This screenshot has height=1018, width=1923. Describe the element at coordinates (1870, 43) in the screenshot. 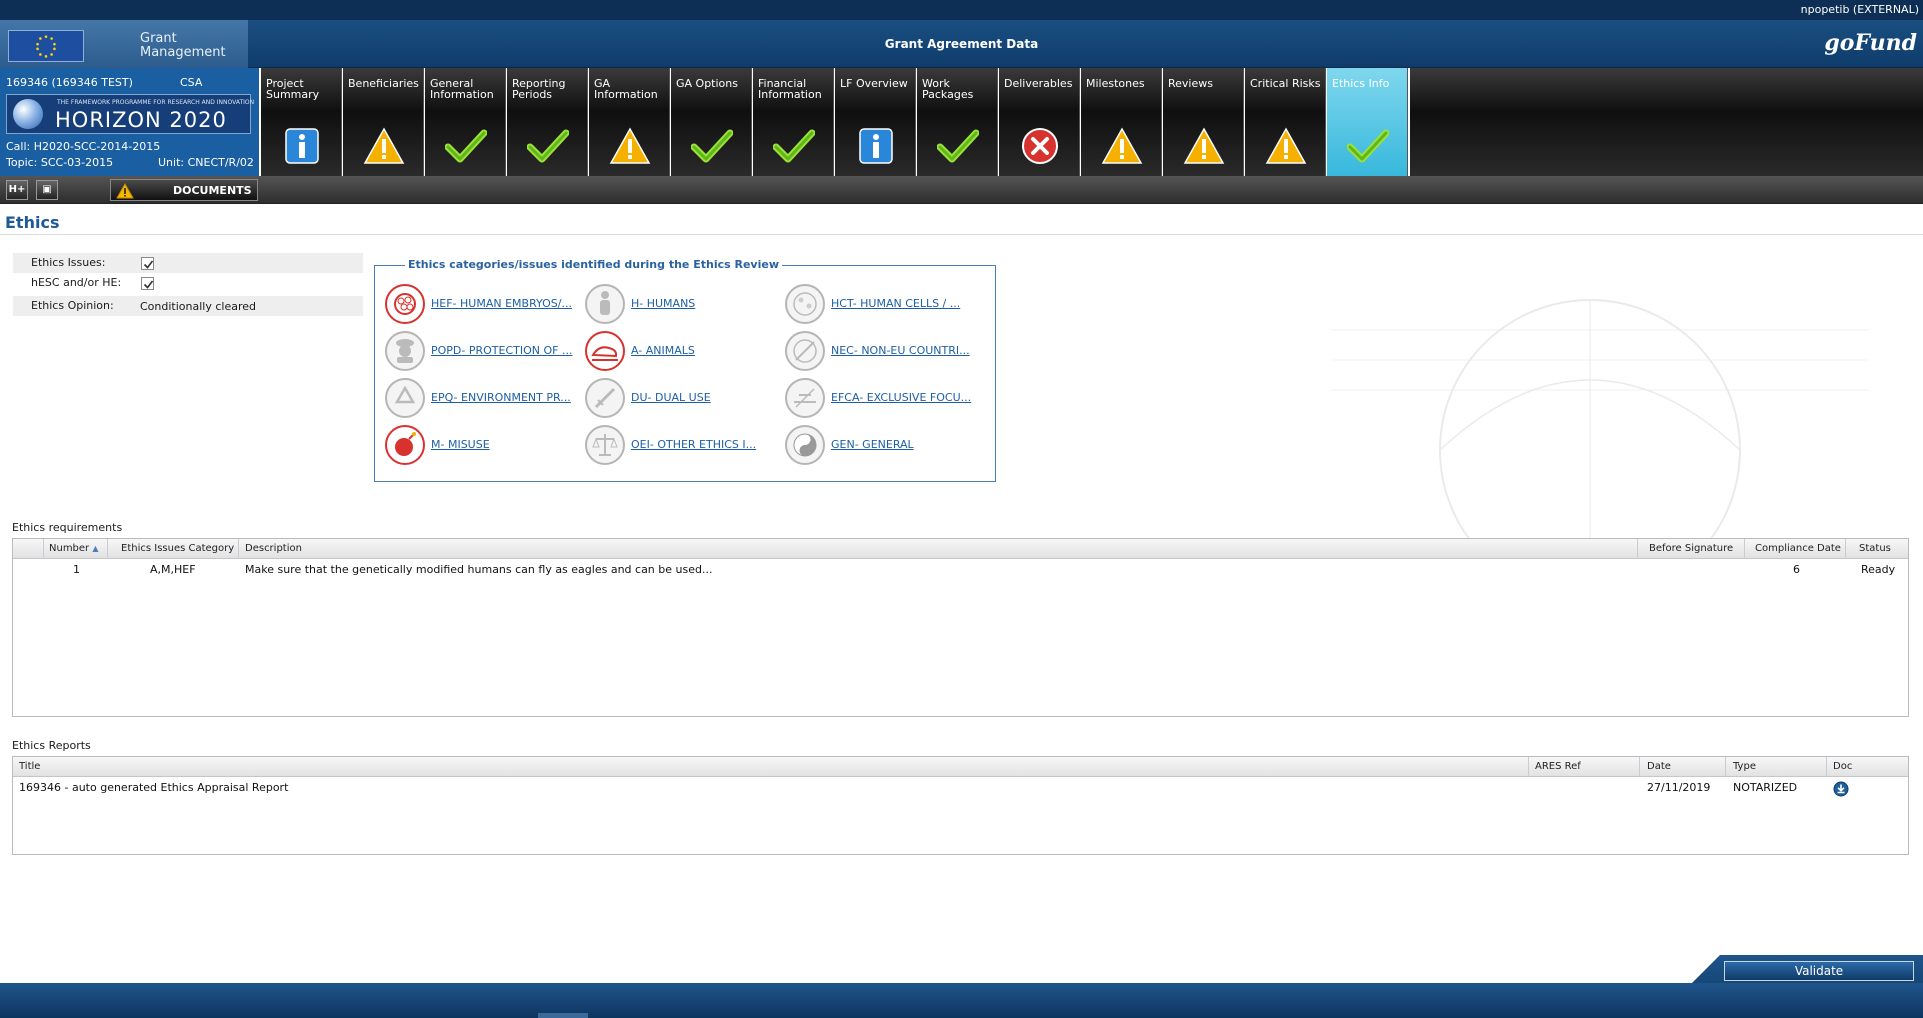

I see `gofund-logo: goFund` at that location.